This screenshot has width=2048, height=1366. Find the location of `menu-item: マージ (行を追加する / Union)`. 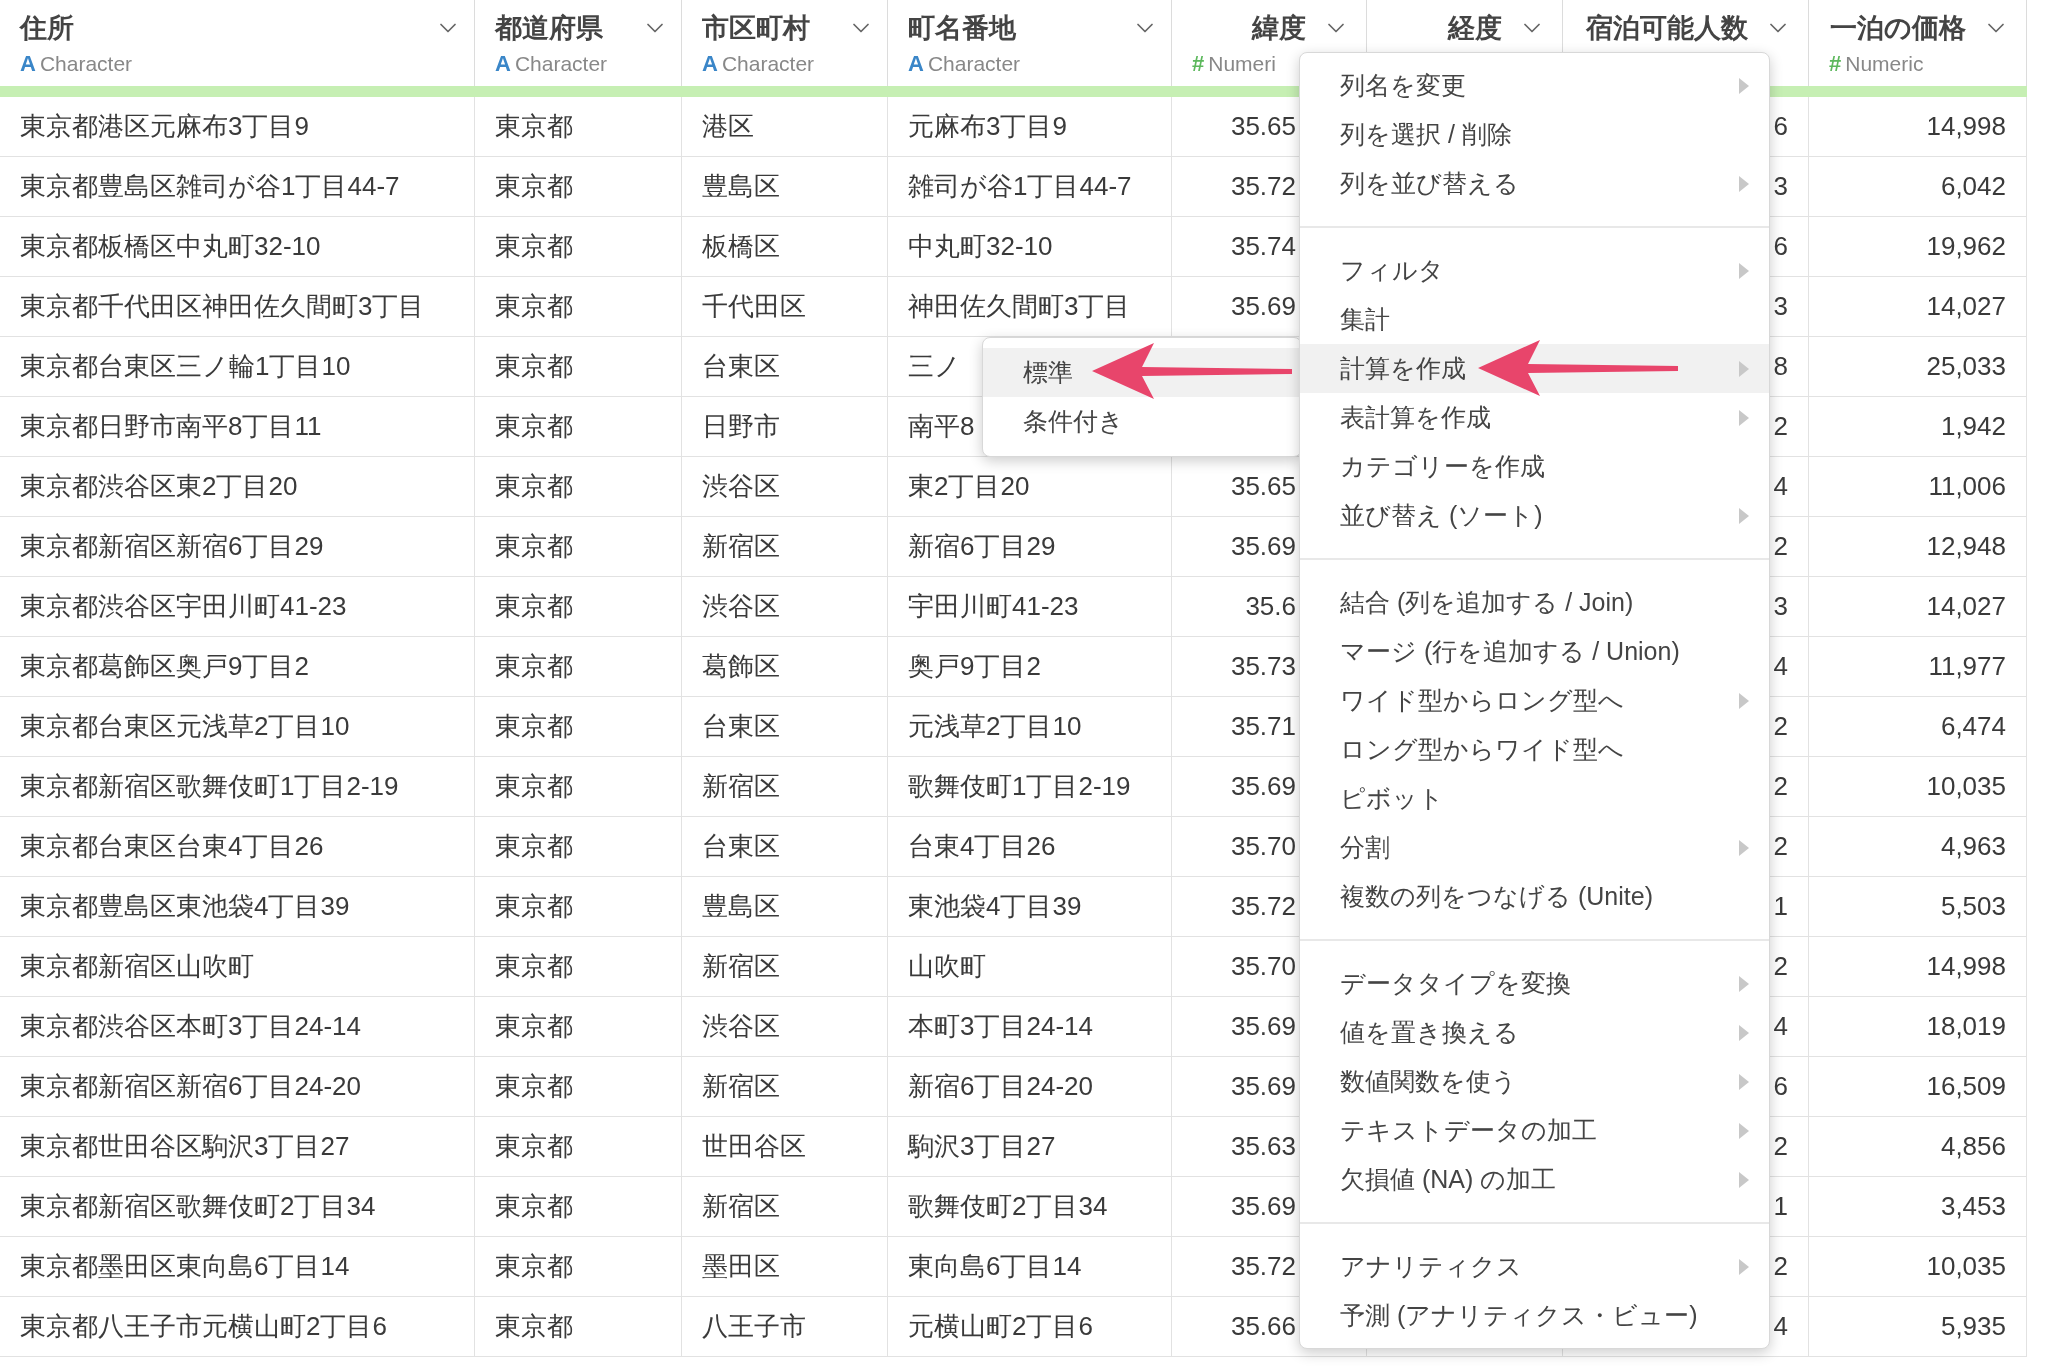

menu-item: マージ (行を追加する / Union) is located at coordinates (1534, 651).